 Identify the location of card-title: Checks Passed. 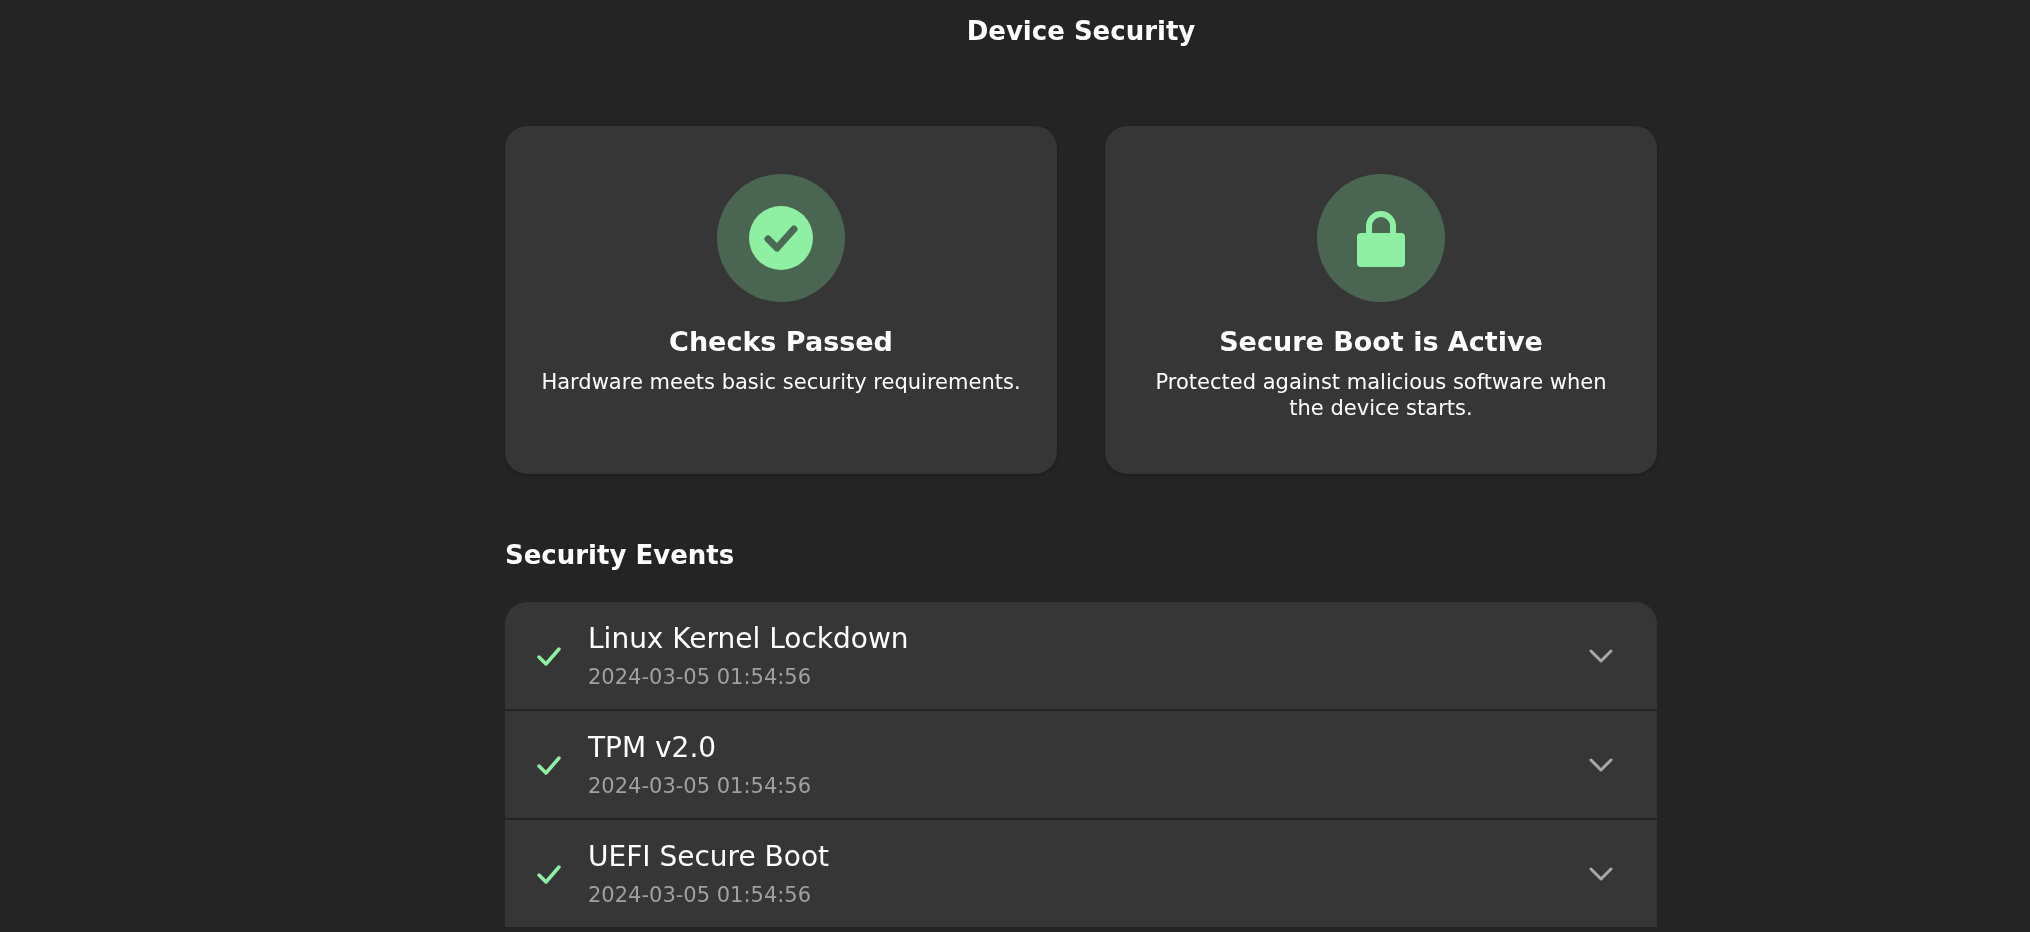
(781, 341).